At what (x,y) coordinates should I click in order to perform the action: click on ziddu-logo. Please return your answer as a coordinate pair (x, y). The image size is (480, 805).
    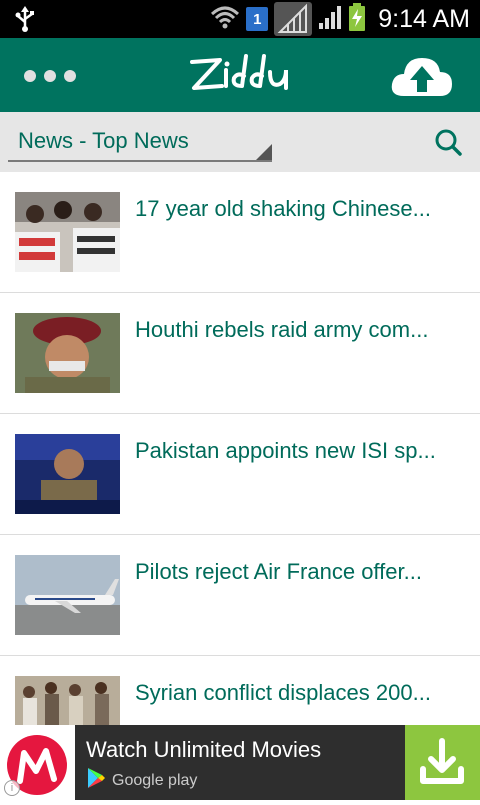
    Looking at the image, I should click on (241, 75).